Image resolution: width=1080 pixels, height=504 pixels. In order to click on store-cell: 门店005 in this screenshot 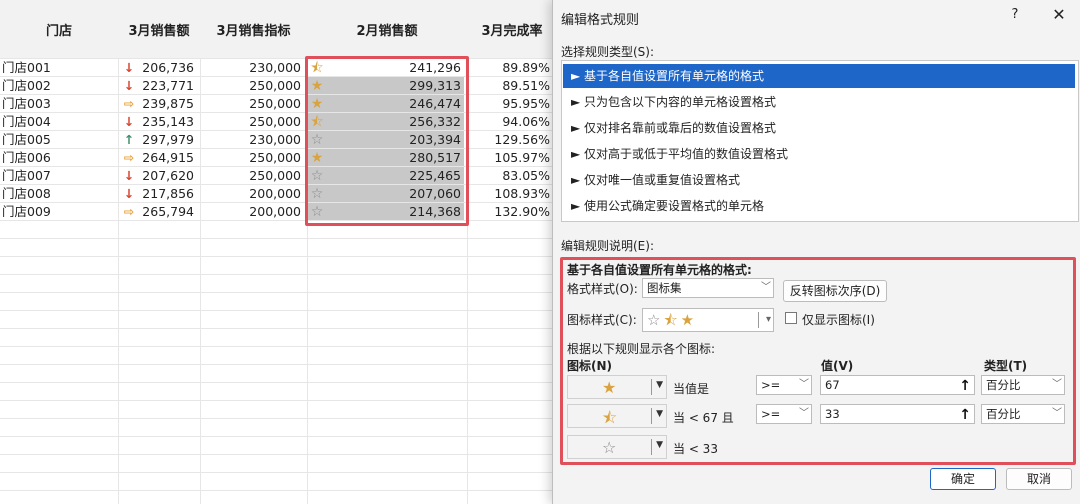, I will do `click(57, 140)`.